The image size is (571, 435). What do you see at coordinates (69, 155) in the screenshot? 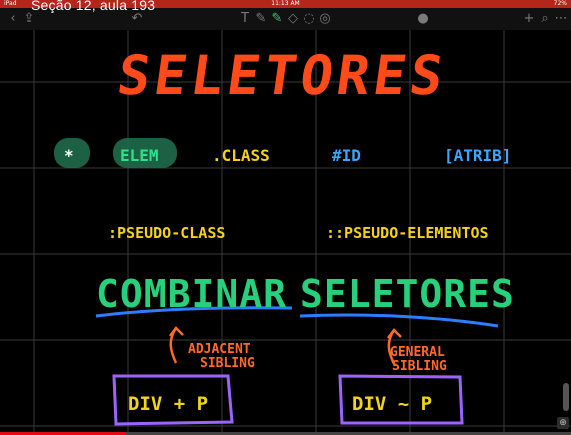
I see `universal-selector: *` at bounding box center [69, 155].